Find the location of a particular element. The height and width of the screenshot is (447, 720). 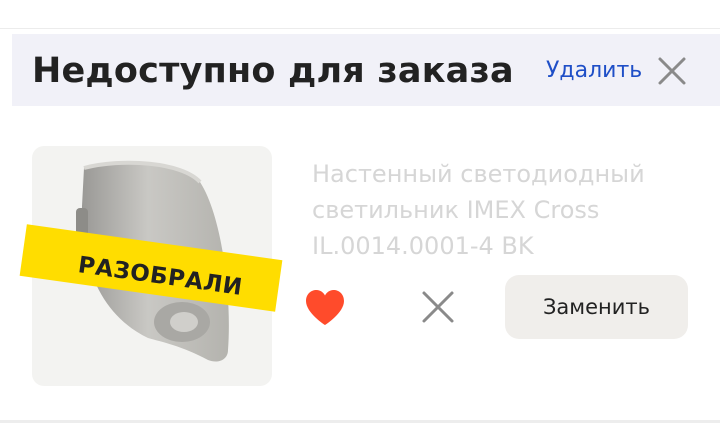

section-title: Недоступно для заказа is located at coordinates (273, 71).